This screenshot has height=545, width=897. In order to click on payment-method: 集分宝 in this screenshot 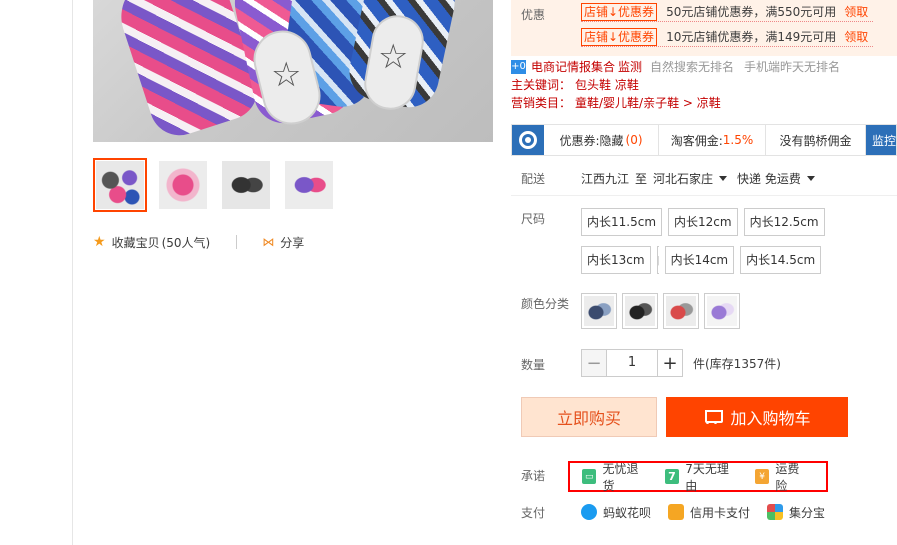, I will do `click(796, 512)`.